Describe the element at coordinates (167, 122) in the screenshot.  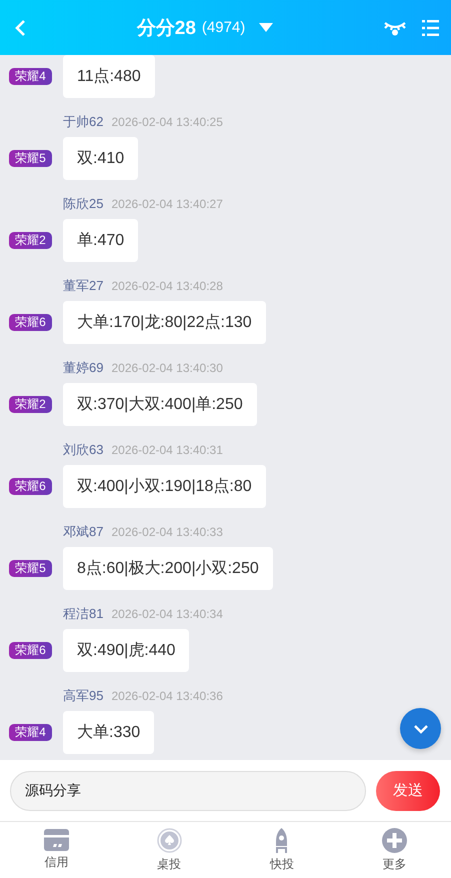
I see `message-time: 2026-02-04 13:40:25` at that location.